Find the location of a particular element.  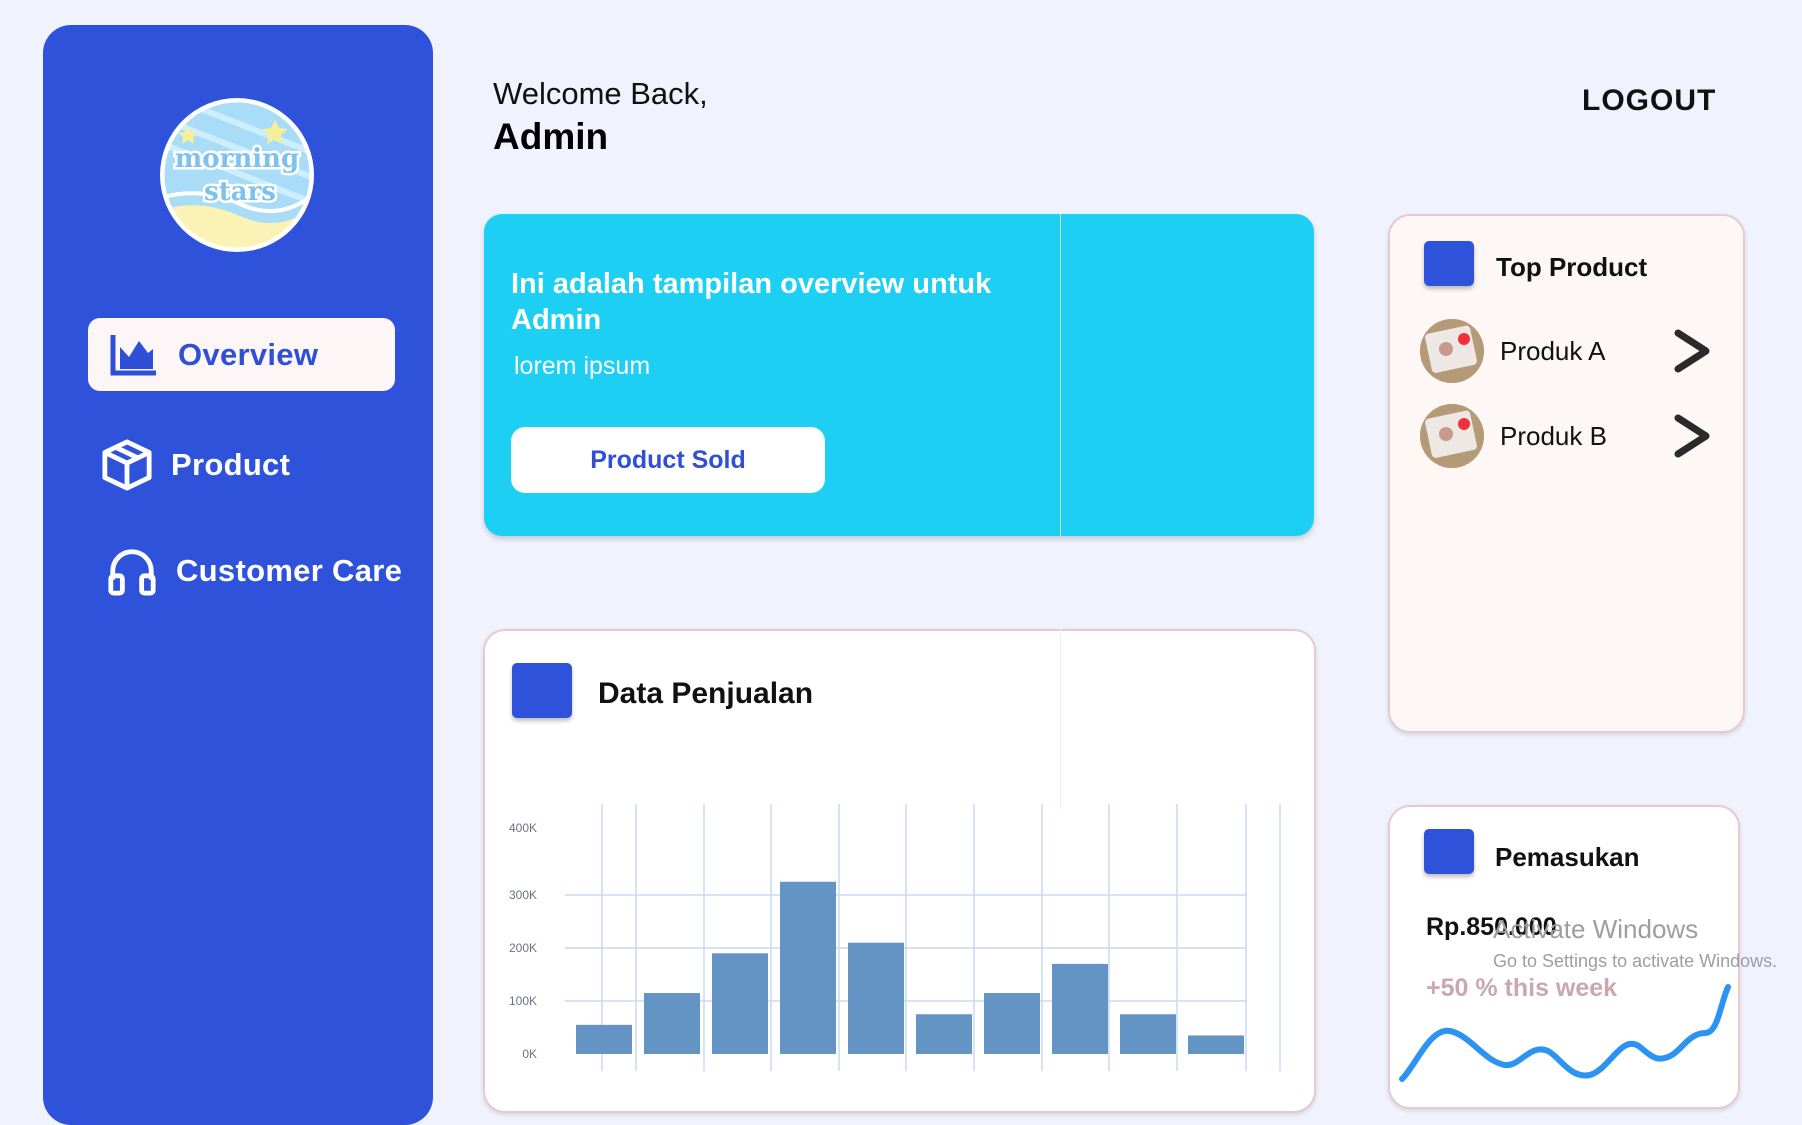

sidebar-item-overview: Overview is located at coordinates (241, 354).